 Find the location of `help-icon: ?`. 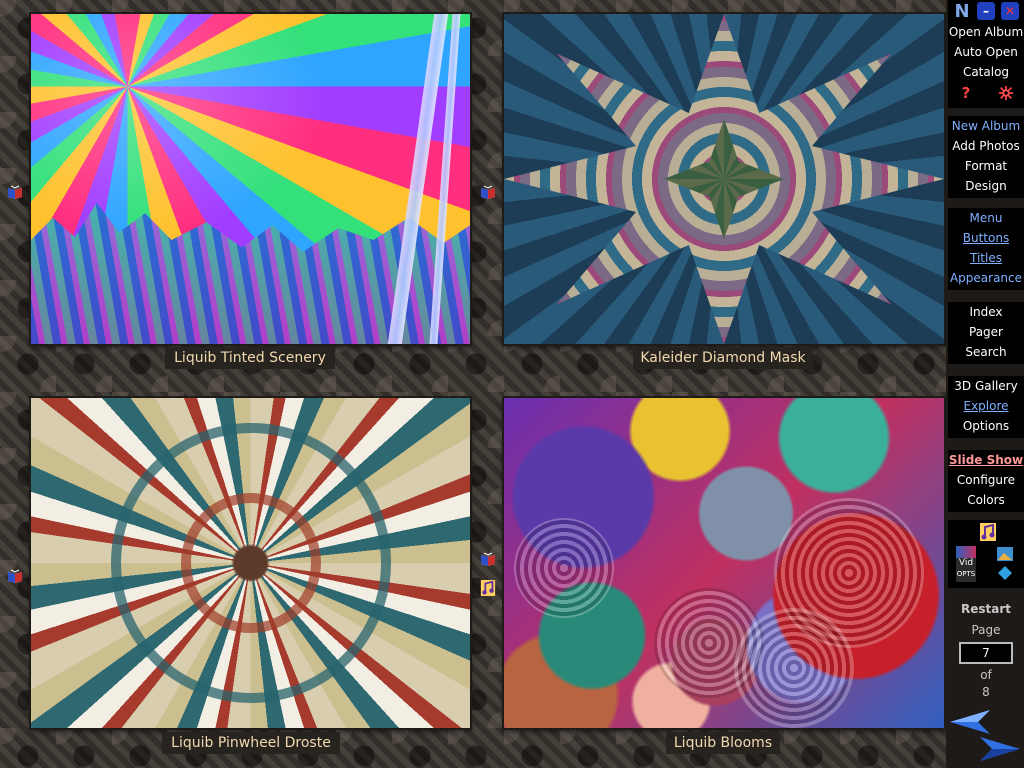

help-icon: ? is located at coordinates (966, 93).